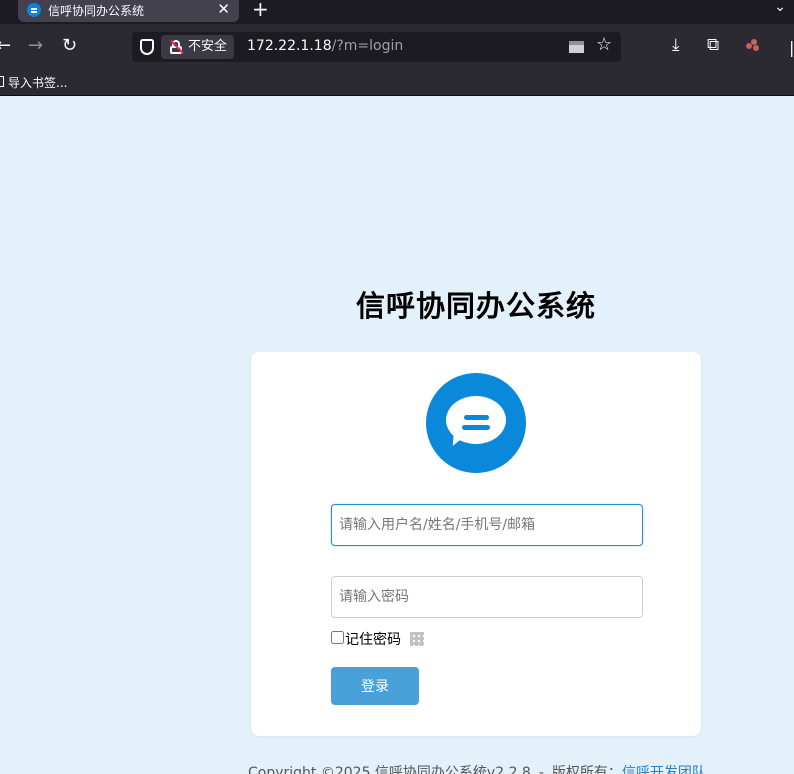 This screenshot has height=774, width=794. I want to click on site-security-badge: 不安全, so click(198, 47).